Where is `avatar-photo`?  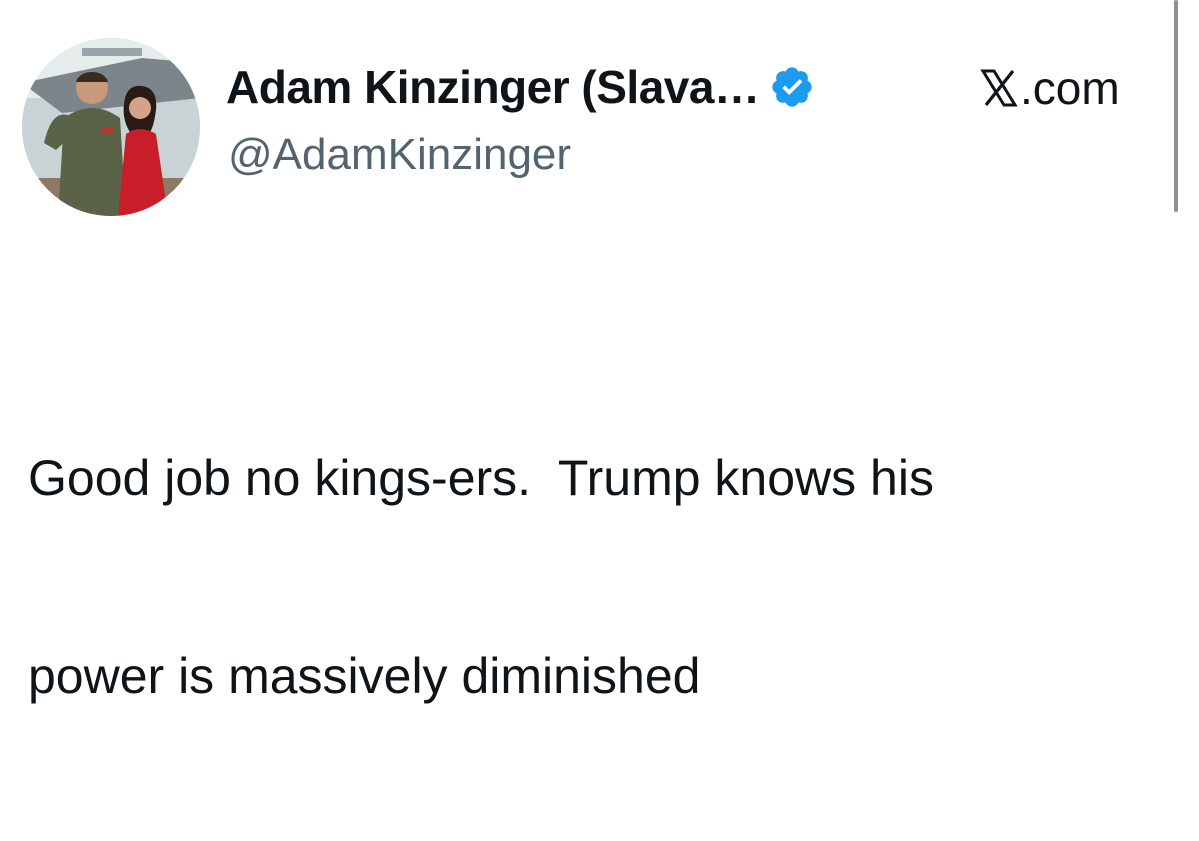 avatar-photo is located at coordinates (111, 127).